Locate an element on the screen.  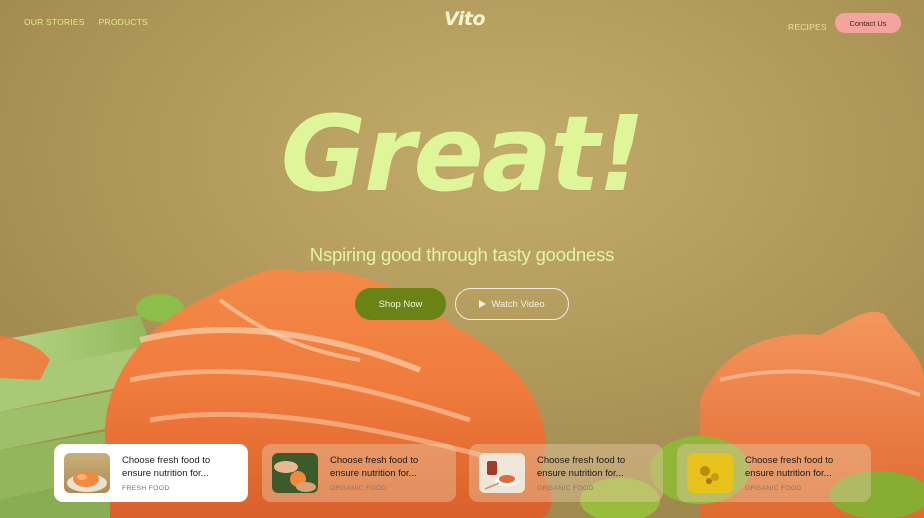
nav-link-recipes: RECIPES is located at coordinates (807, 27).